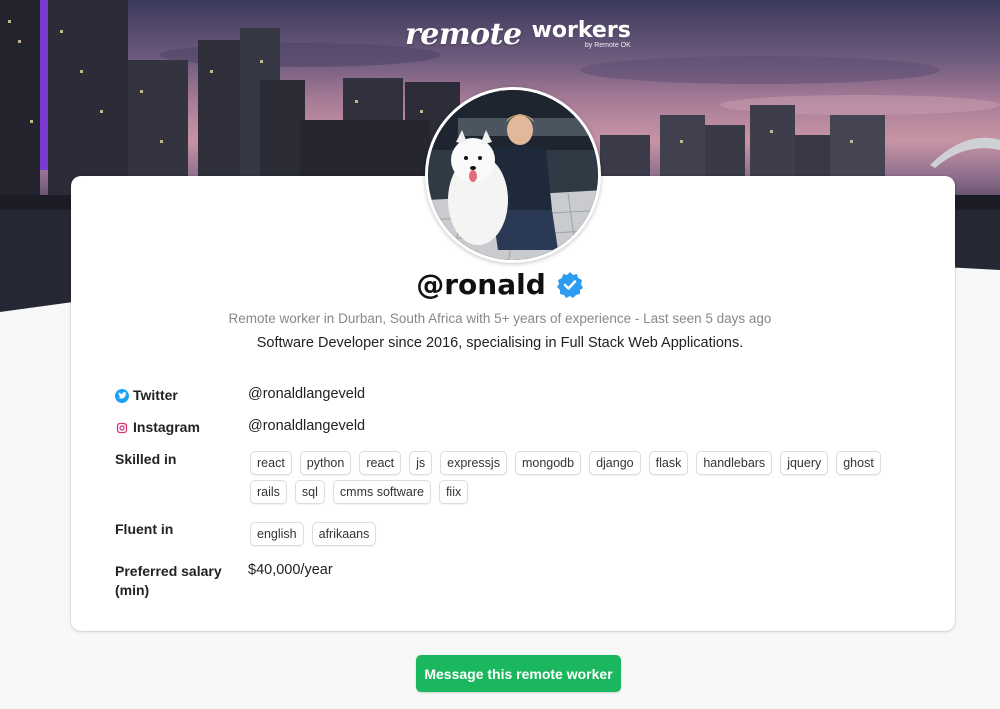 This screenshot has width=1000, height=709. I want to click on verified-badge-icon, so click(569, 284).